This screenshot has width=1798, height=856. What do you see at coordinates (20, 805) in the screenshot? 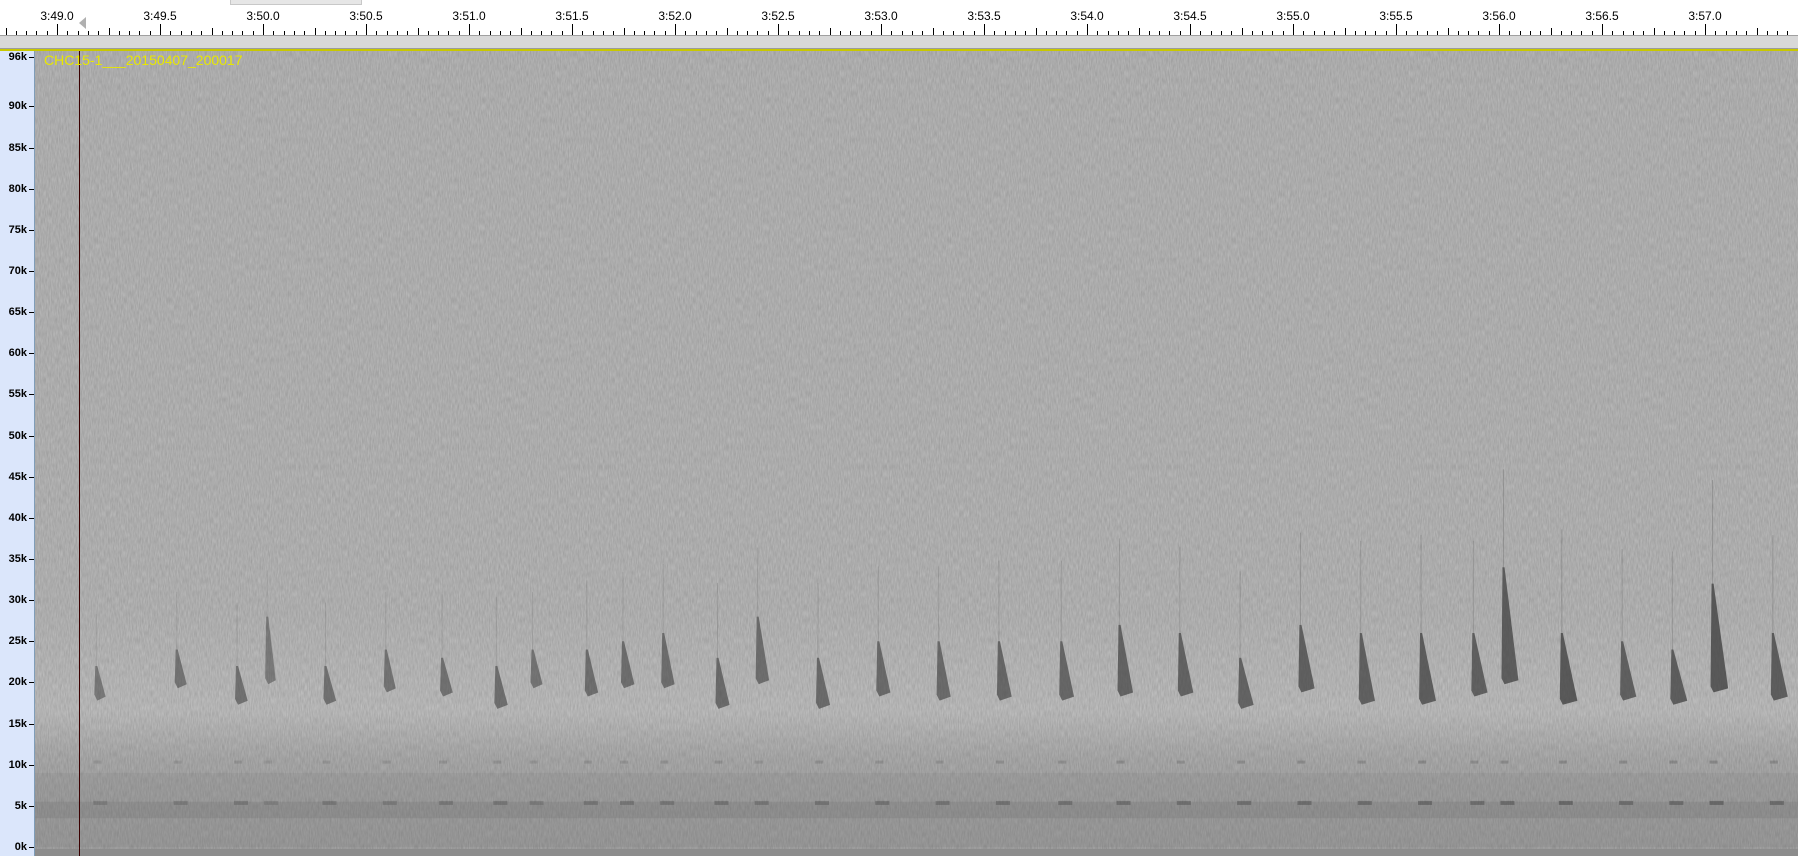
I see `frequency-tick-label: 5k` at bounding box center [20, 805].